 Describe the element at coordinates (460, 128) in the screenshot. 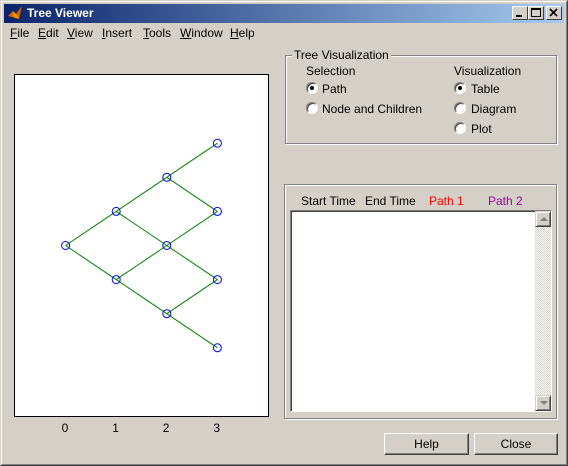

I see `radio-plot` at that location.